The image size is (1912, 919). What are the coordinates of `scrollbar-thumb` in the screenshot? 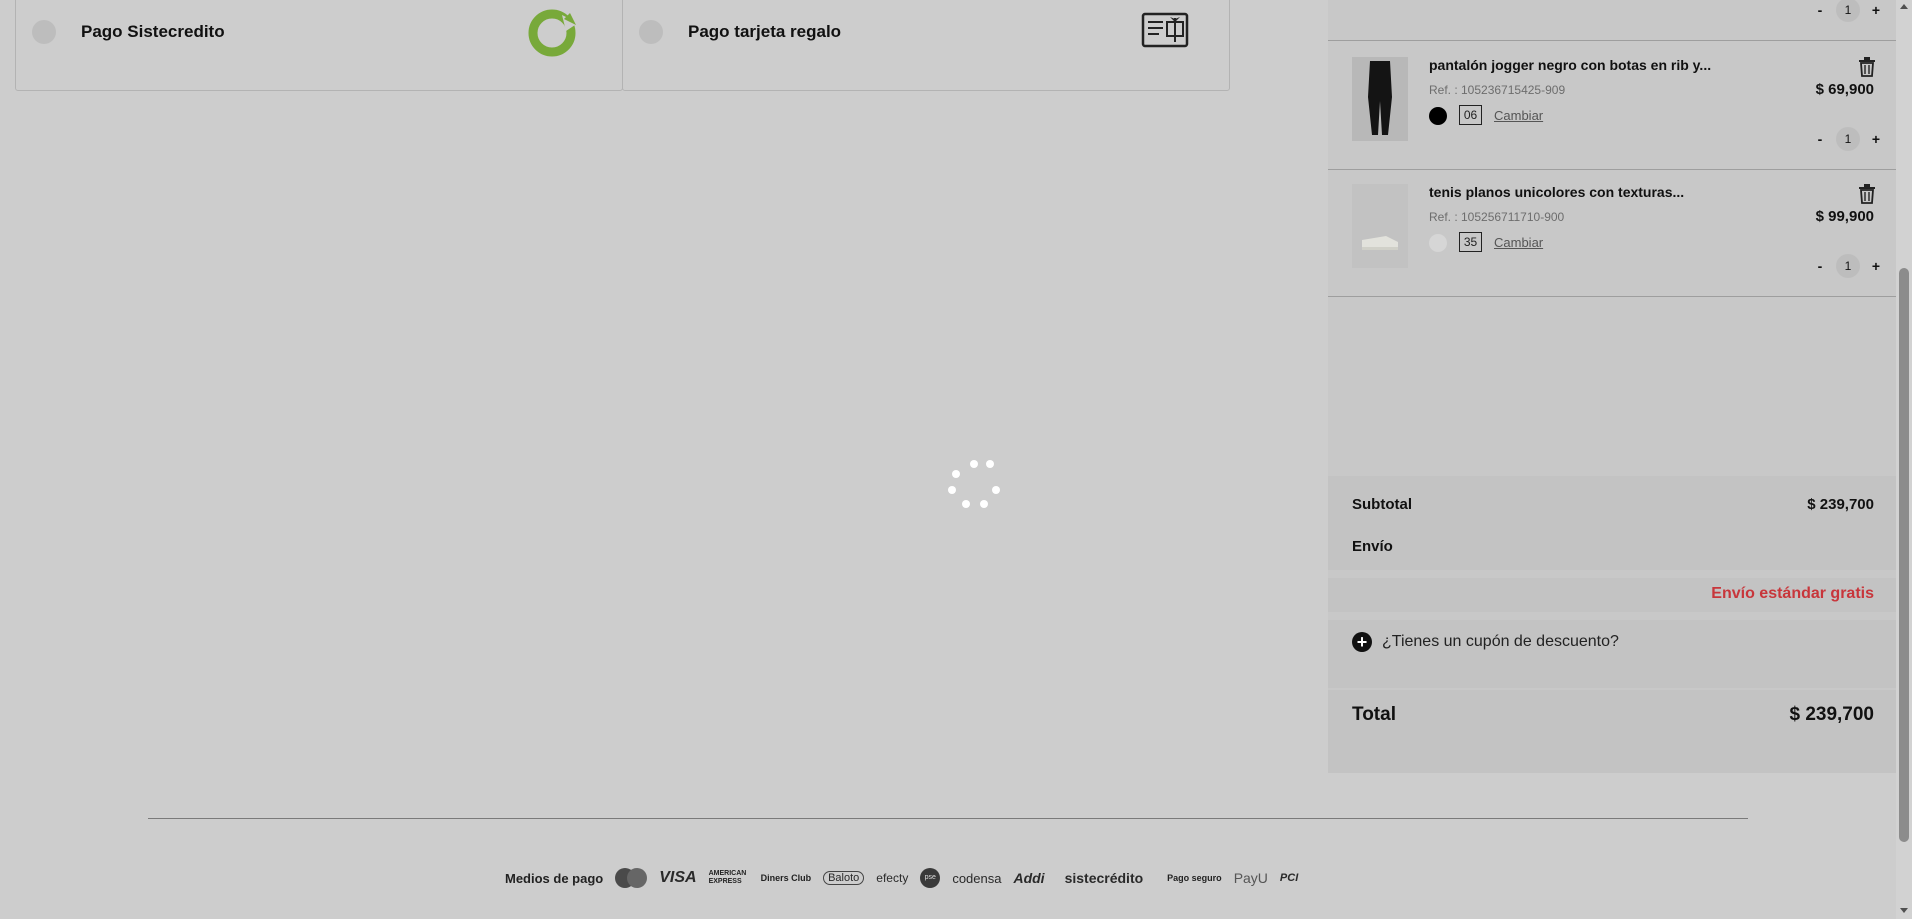 It's located at (1904, 555).